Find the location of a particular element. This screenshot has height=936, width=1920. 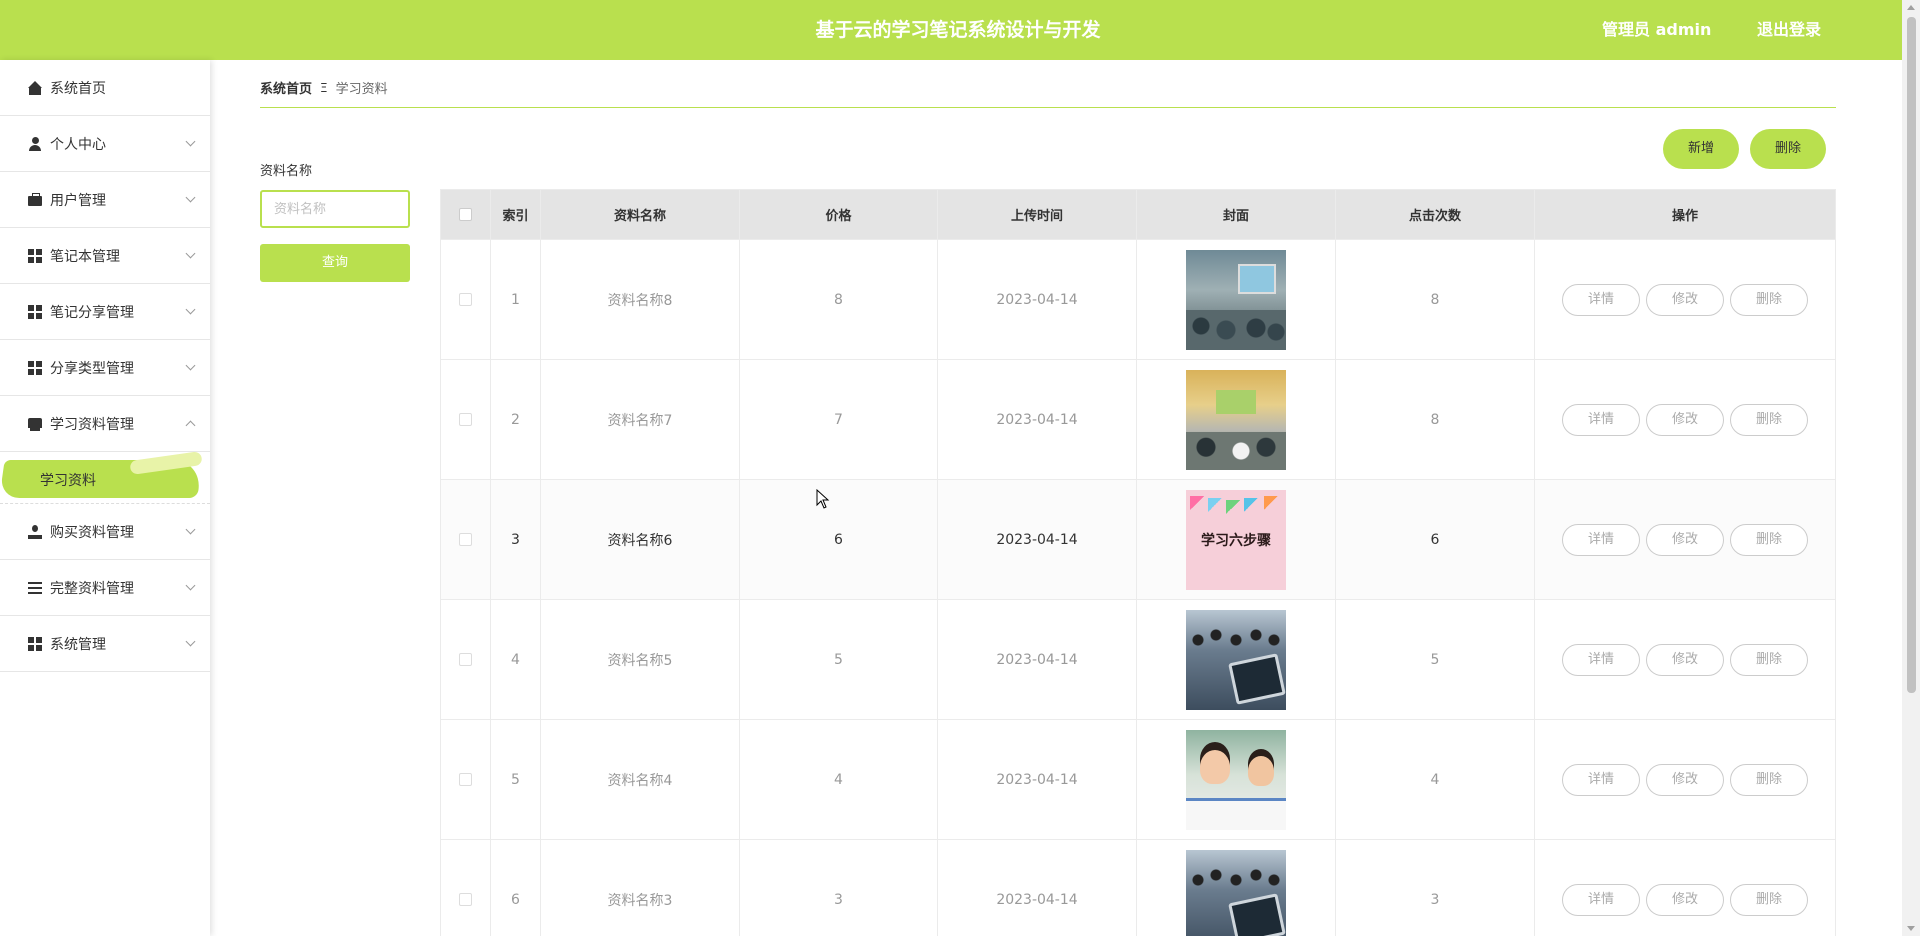

sidebar-item-system-management: 系统管理 is located at coordinates (105, 644).